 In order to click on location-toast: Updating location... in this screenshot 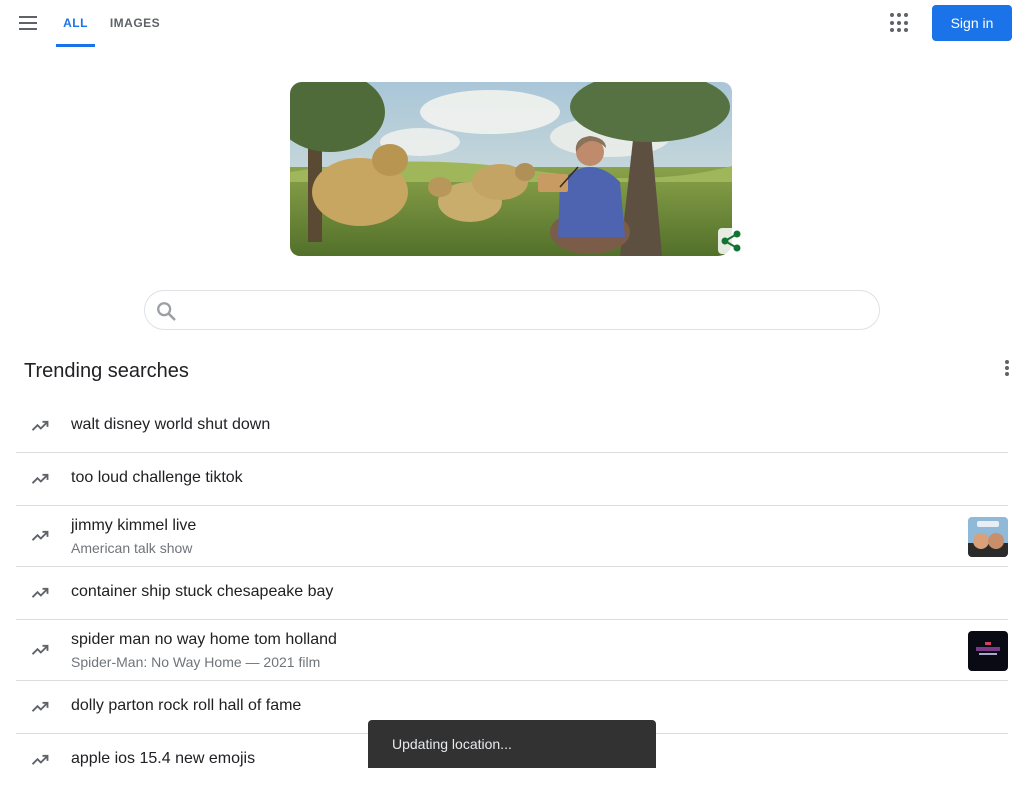, I will do `click(512, 744)`.